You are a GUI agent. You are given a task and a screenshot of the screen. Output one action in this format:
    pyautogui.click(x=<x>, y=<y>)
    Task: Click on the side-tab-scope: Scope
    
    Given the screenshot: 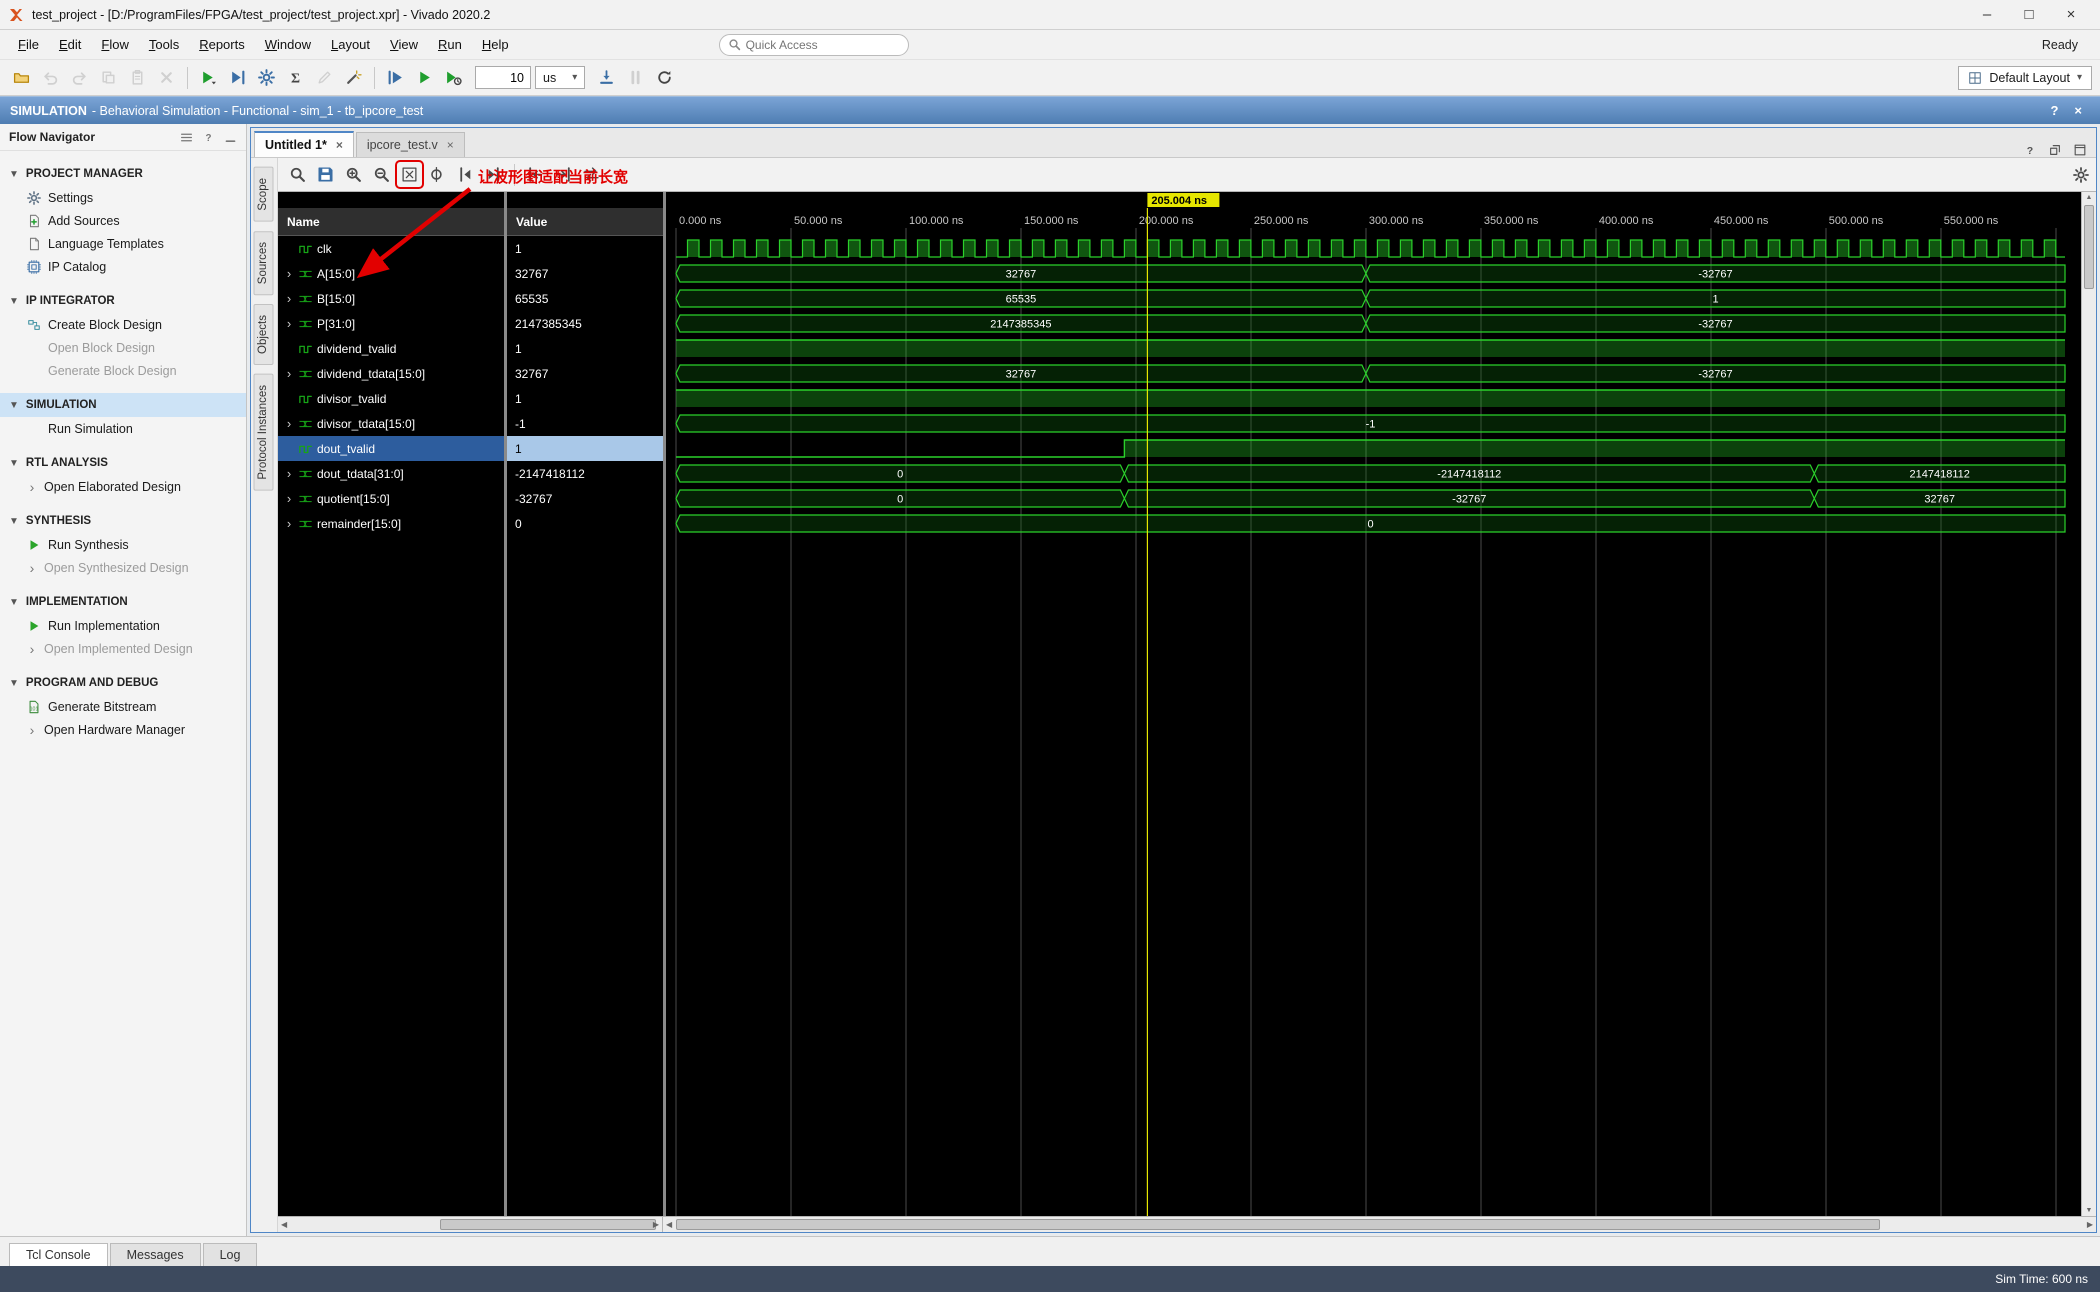 What is the action you would take?
    pyautogui.click(x=264, y=194)
    